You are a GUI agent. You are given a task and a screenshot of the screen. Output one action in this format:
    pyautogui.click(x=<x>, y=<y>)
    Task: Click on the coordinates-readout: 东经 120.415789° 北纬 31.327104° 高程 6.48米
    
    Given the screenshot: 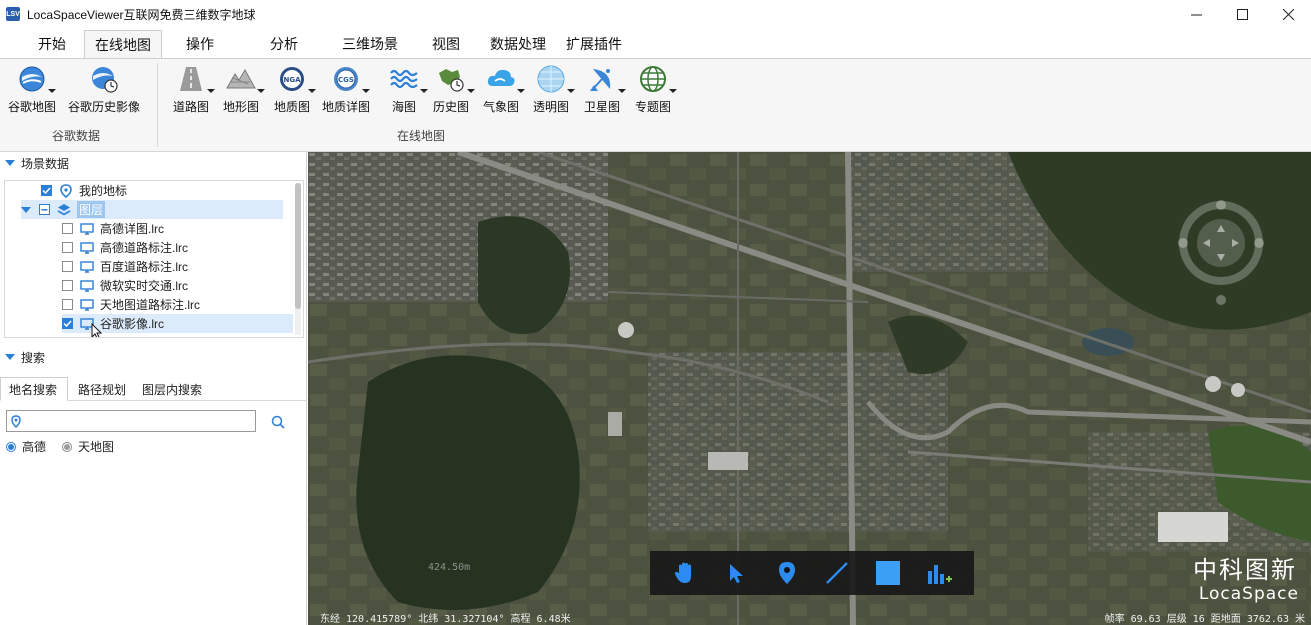 What is the action you would take?
    pyautogui.click(x=445, y=619)
    